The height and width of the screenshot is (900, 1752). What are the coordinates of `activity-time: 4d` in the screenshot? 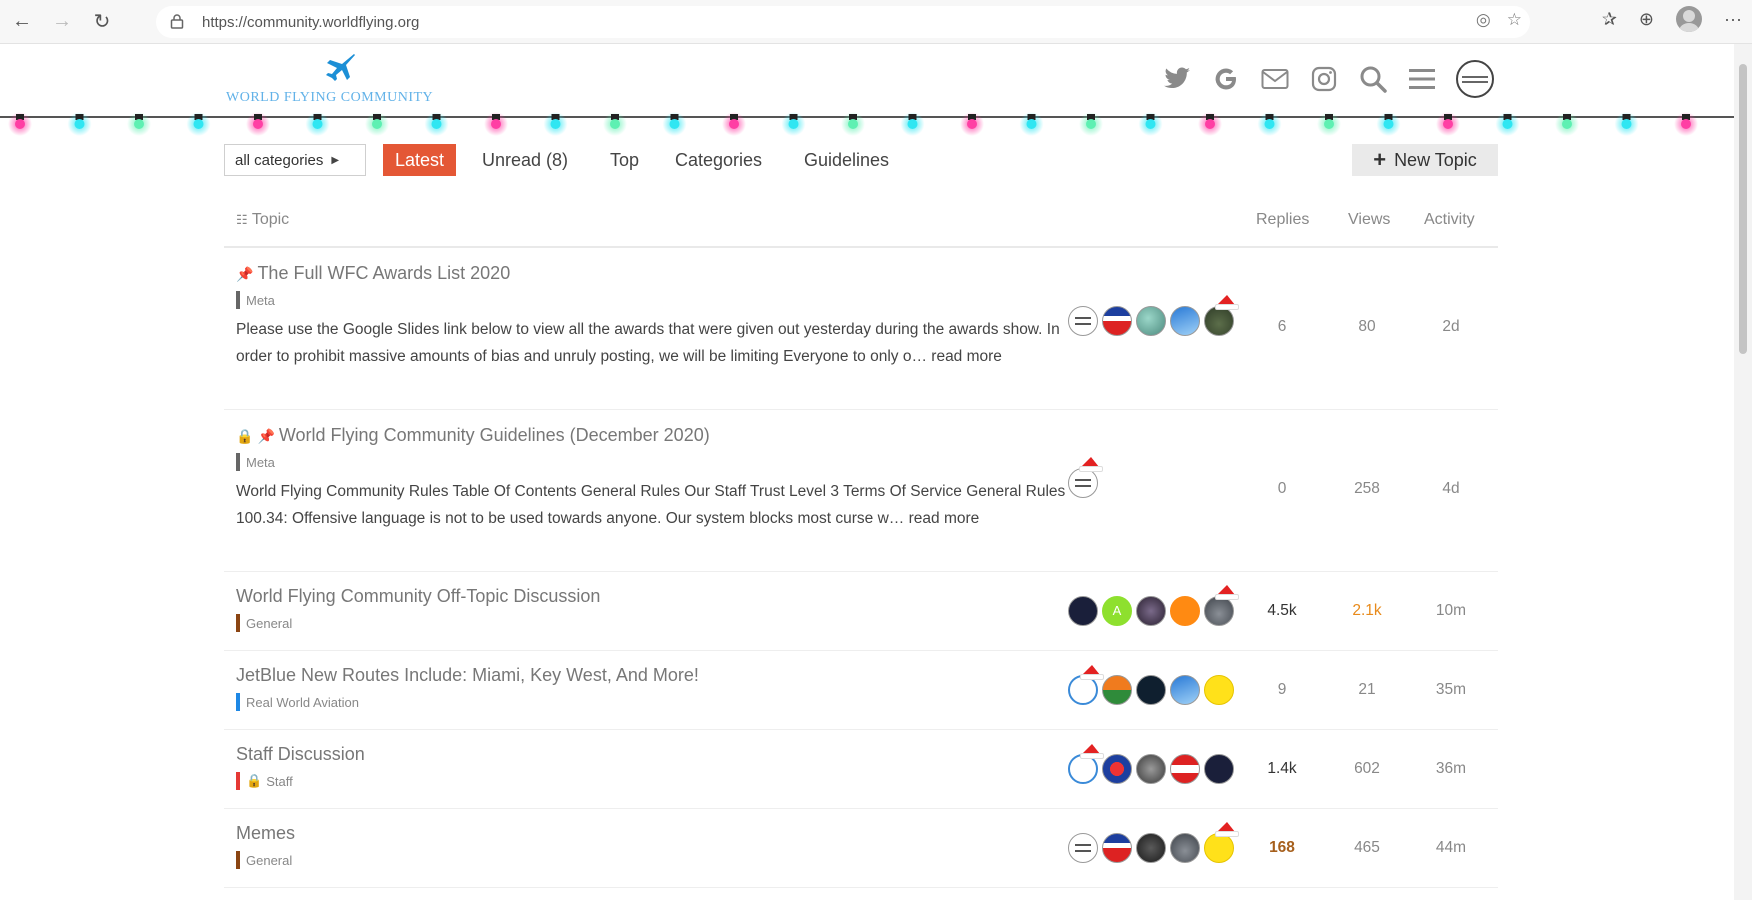 It's located at (1451, 489).